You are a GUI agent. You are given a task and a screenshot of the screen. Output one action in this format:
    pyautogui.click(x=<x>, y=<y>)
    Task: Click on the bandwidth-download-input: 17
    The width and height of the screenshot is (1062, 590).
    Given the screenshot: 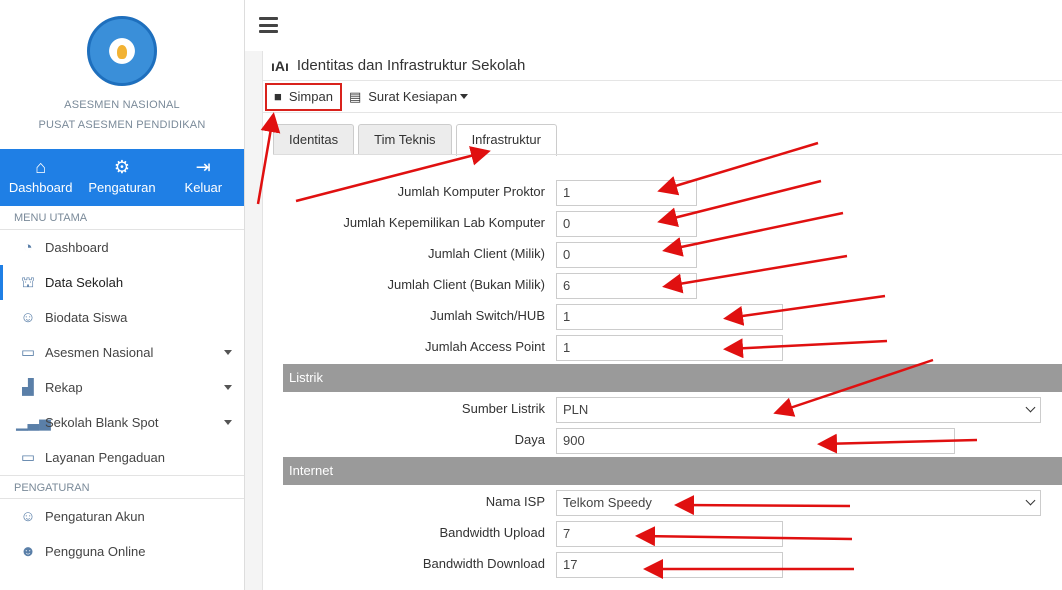 What is the action you would take?
    pyautogui.click(x=669, y=565)
    